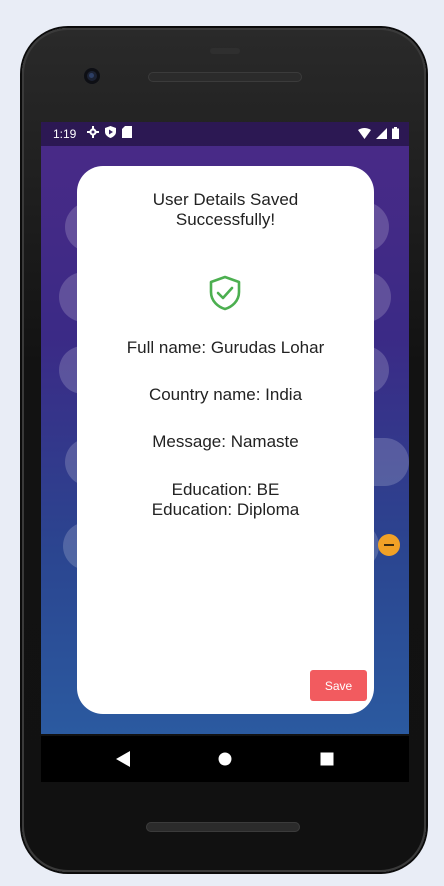 The image size is (444, 886). What do you see at coordinates (225, 77) in the screenshot?
I see `earpiece-speaker` at bounding box center [225, 77].